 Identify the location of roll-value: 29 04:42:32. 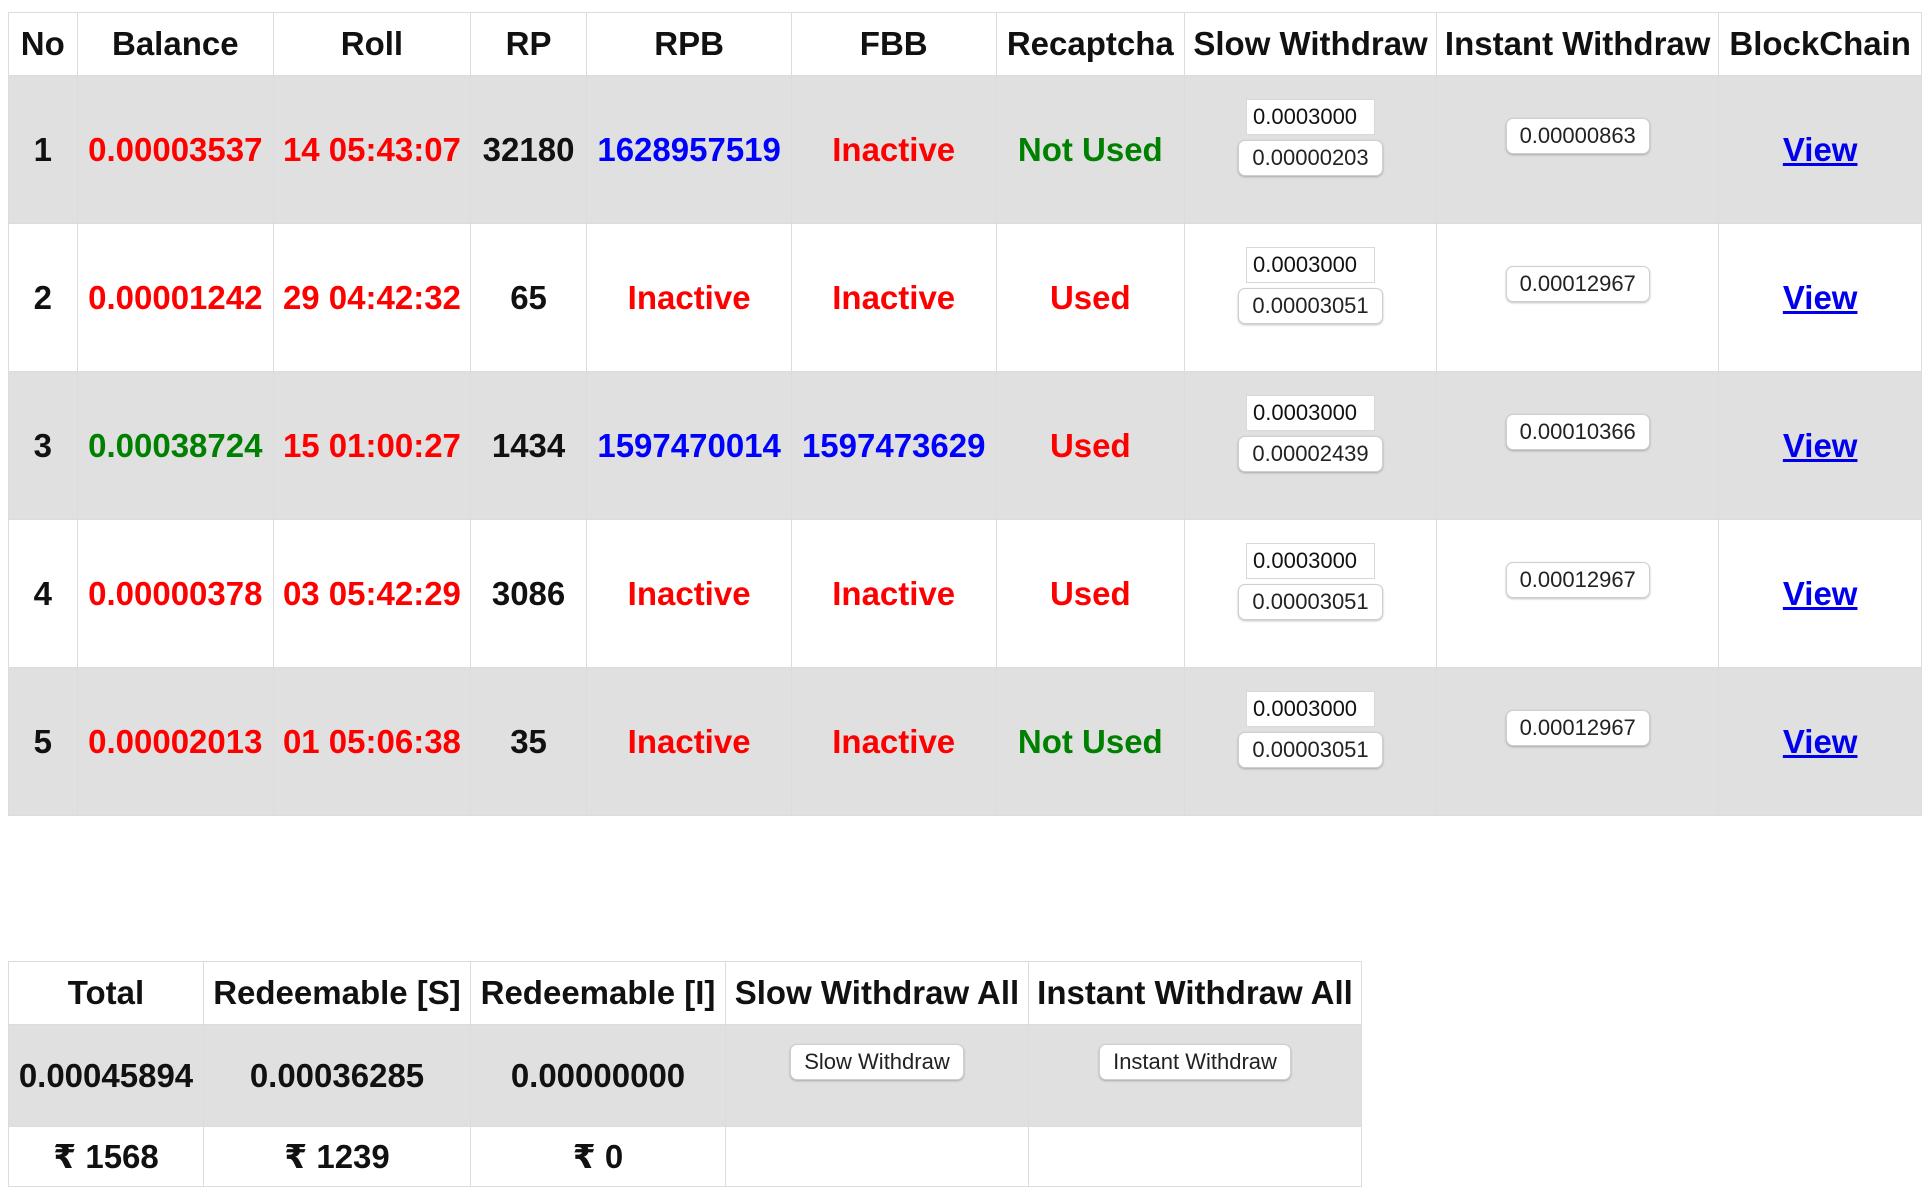
(372, 297).